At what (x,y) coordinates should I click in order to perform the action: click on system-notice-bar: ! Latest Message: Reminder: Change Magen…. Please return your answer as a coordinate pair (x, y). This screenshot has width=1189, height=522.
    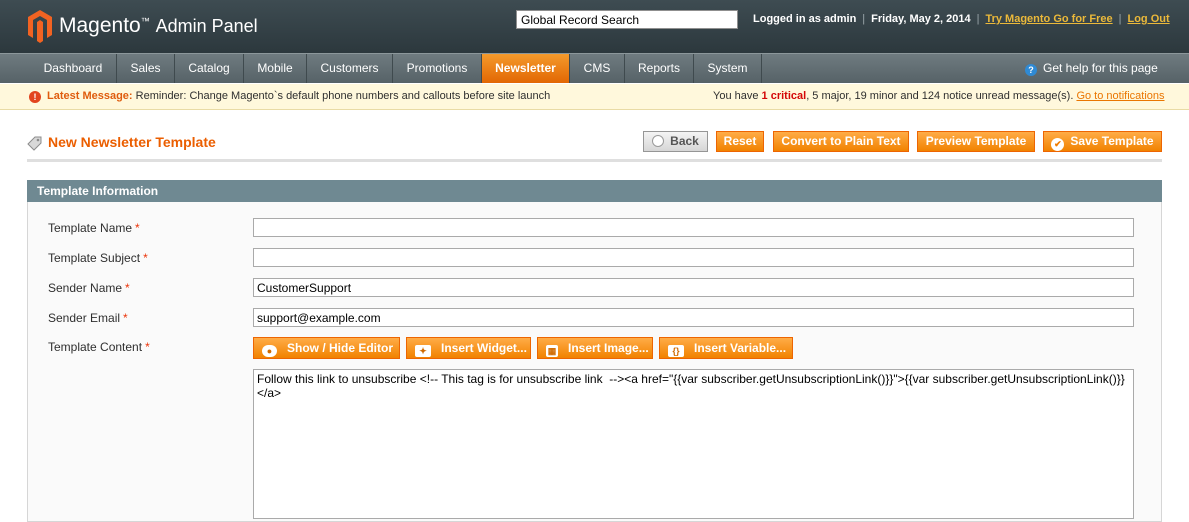
    Looking at the image, I should click on (594, 97).